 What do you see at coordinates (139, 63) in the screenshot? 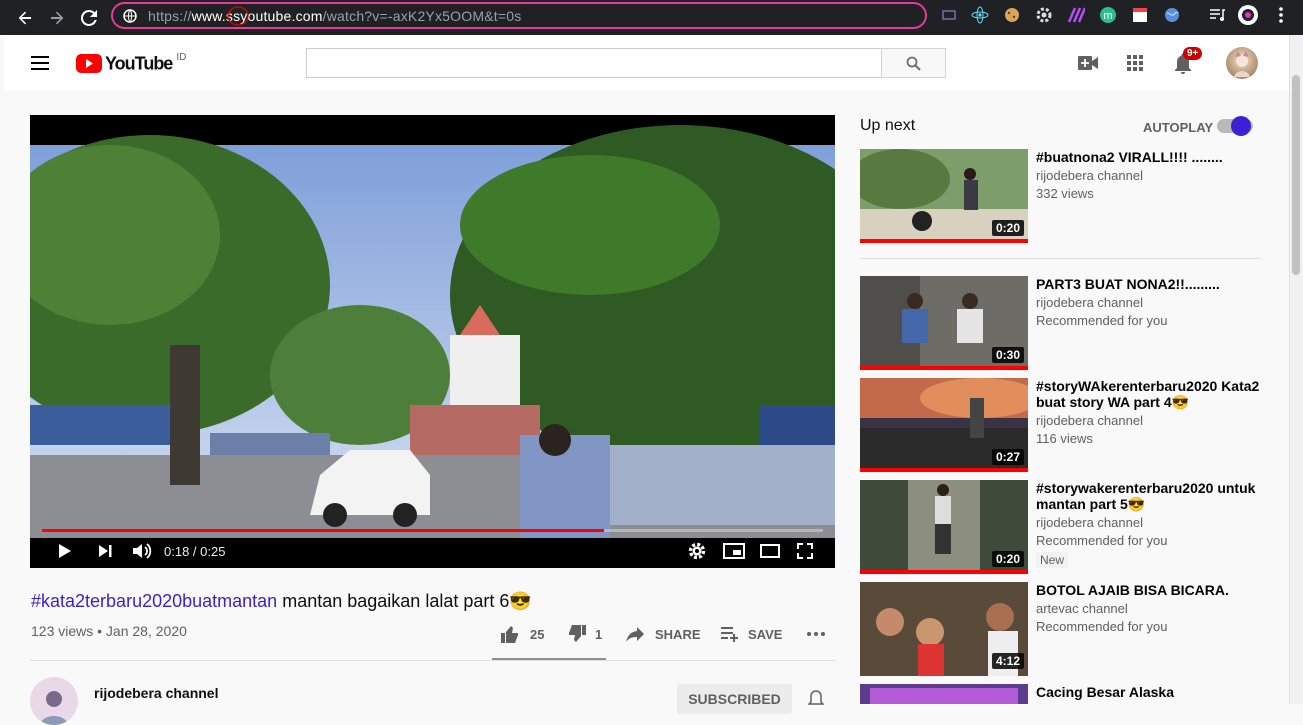
I see `logo-text: YouTube` at bounding box center [139, 63].